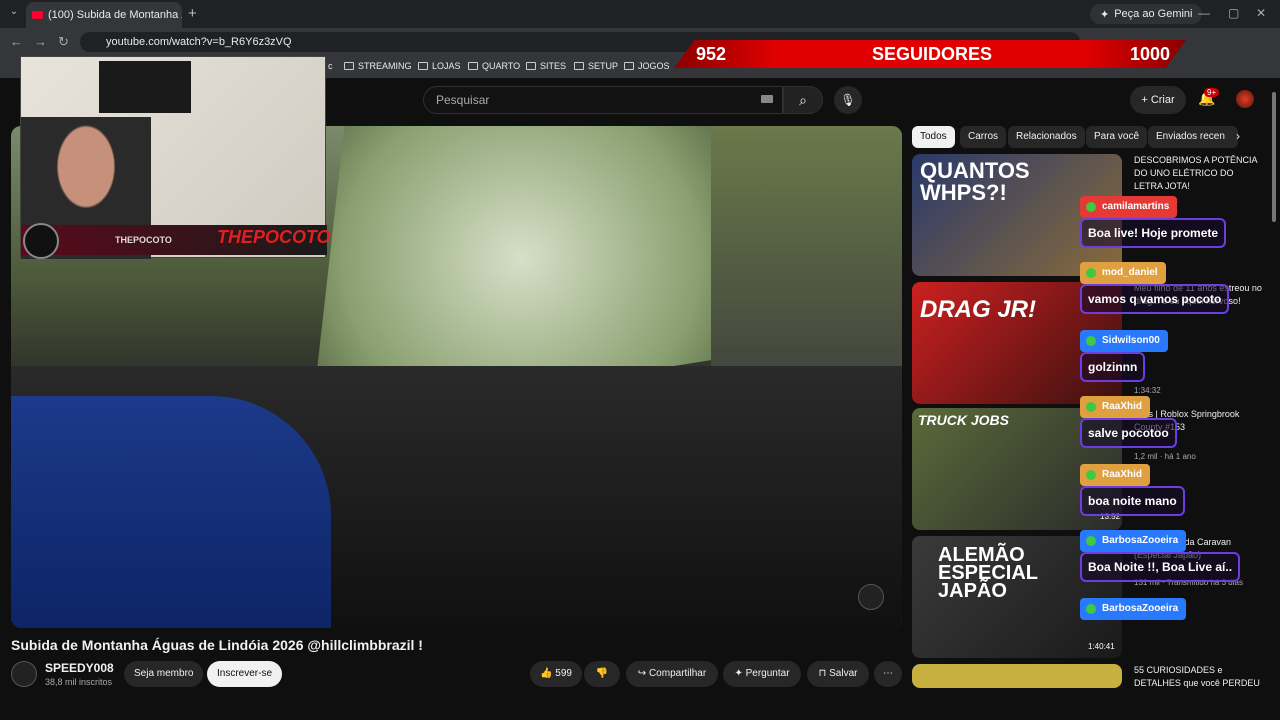 This screenshot has width=1280, height=720. What do you see at coordinates (654, 66) in the screenshot?
I see `bookmark-label: JOGOS` at bounding box center [654, 66].